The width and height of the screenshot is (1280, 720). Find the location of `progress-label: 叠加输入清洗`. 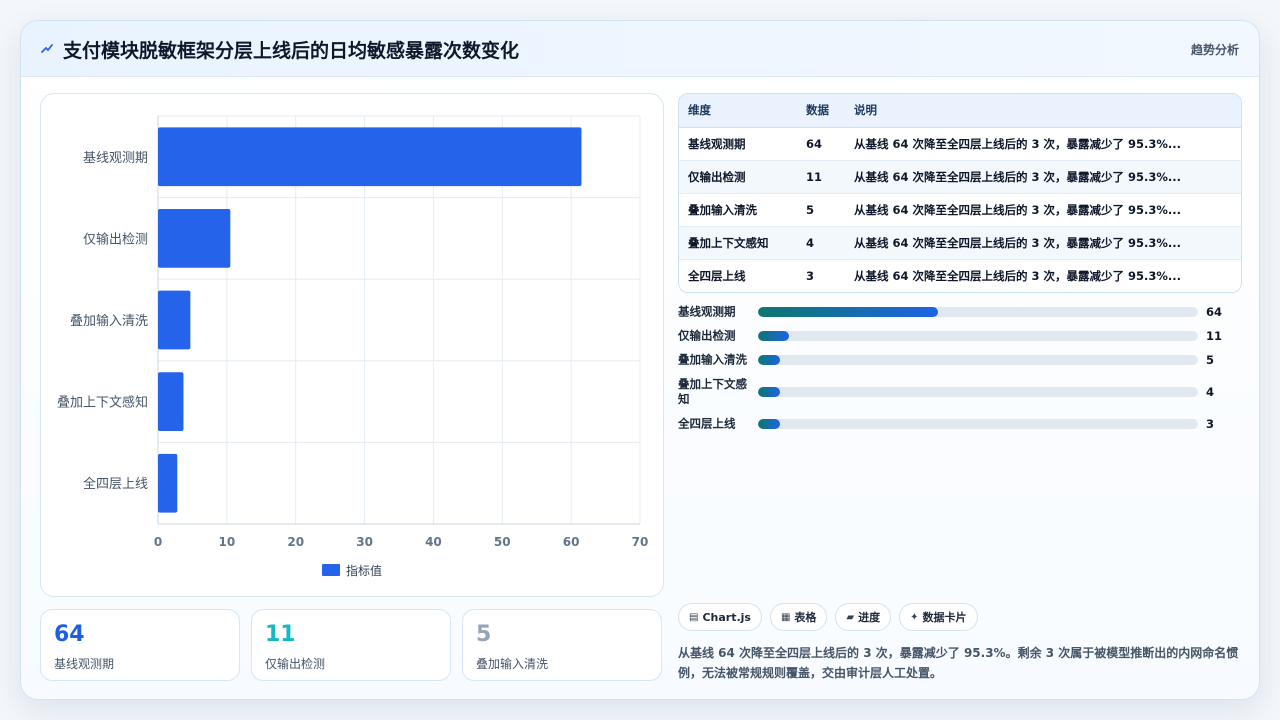

progress-label: 叠加输入清洗 is located at coordinates (712, 359).